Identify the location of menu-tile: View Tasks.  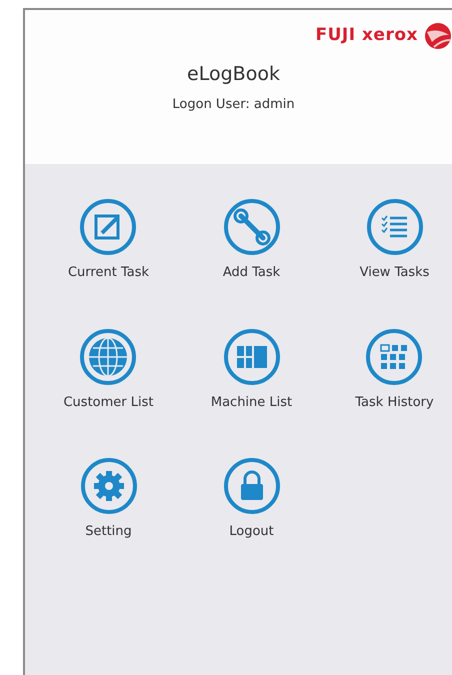
(395, 240).